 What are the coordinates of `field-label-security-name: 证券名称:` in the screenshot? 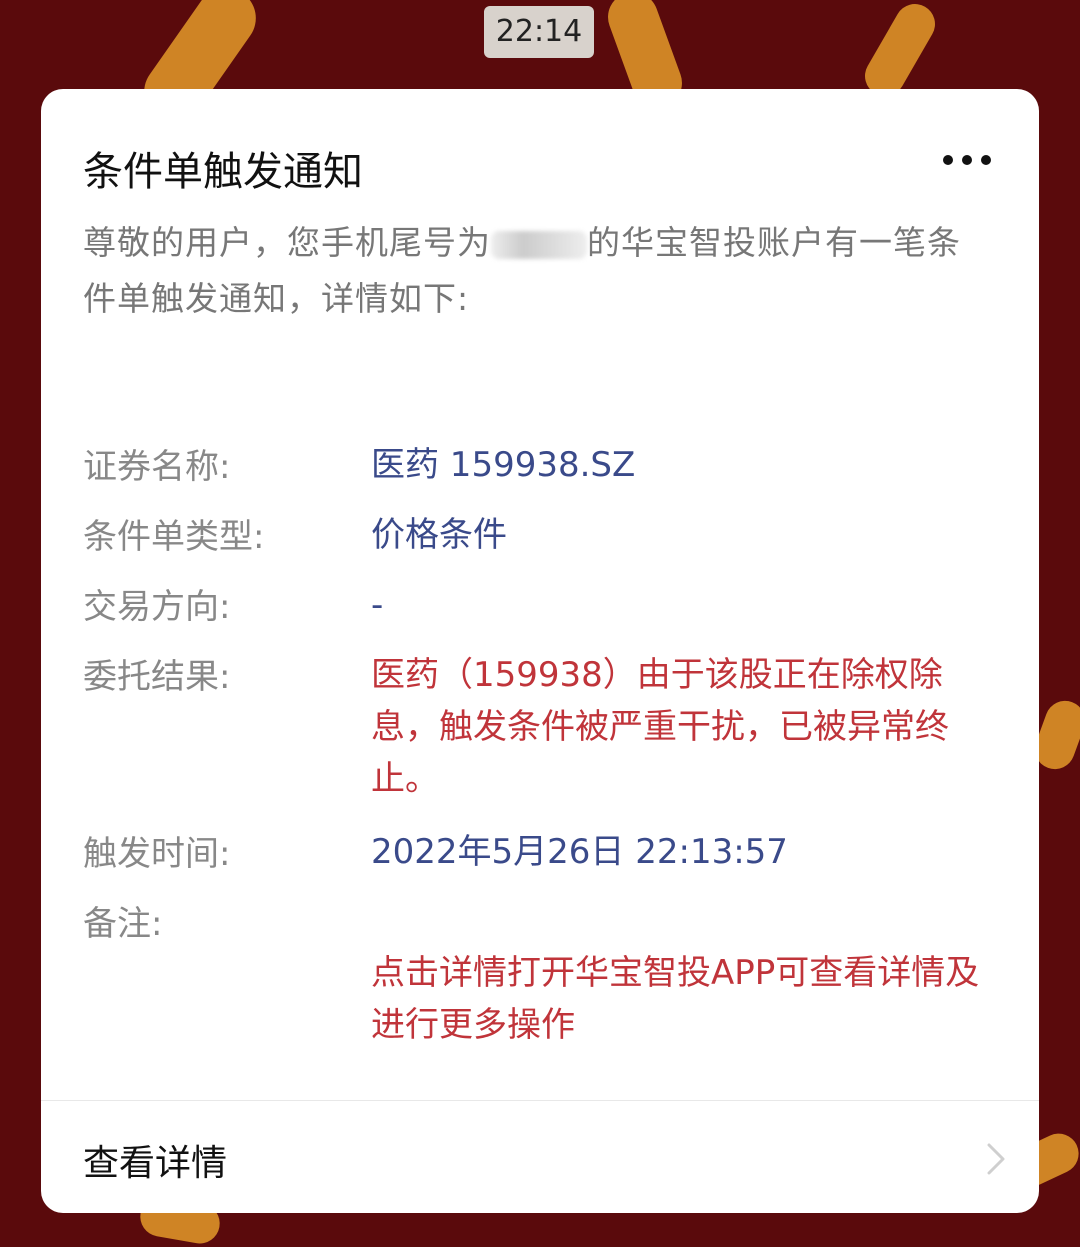 It's located at (157, 467).